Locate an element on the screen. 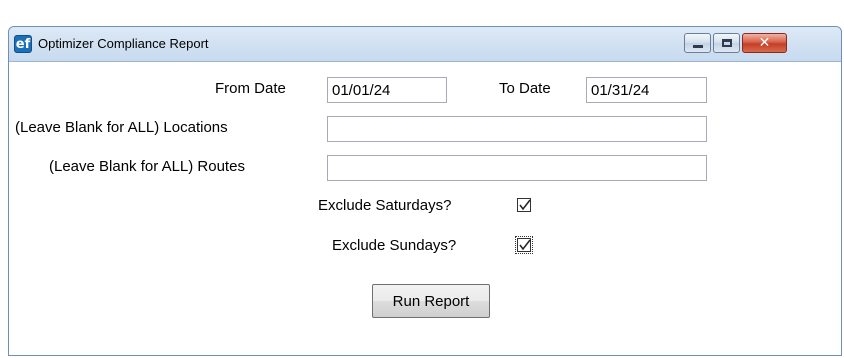 The image size is (844, 358). exclude-sundays-checkbox is located at coordinates (524, 245).